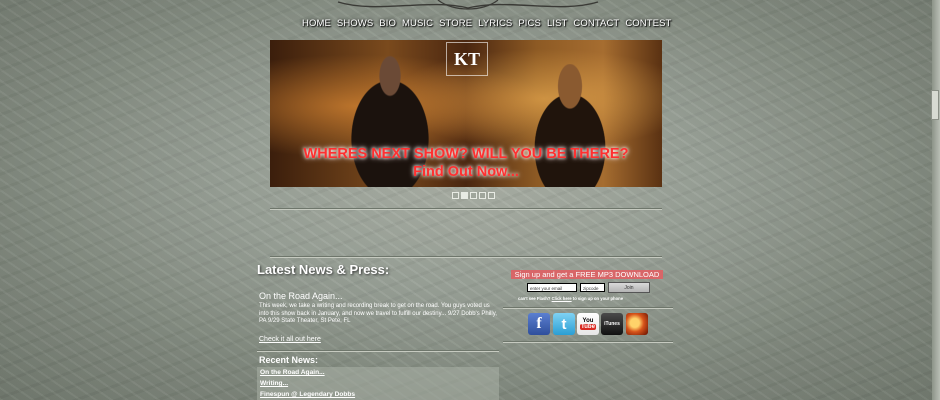  I want to click on nav-contact: CONTACT, so click(596, 23).